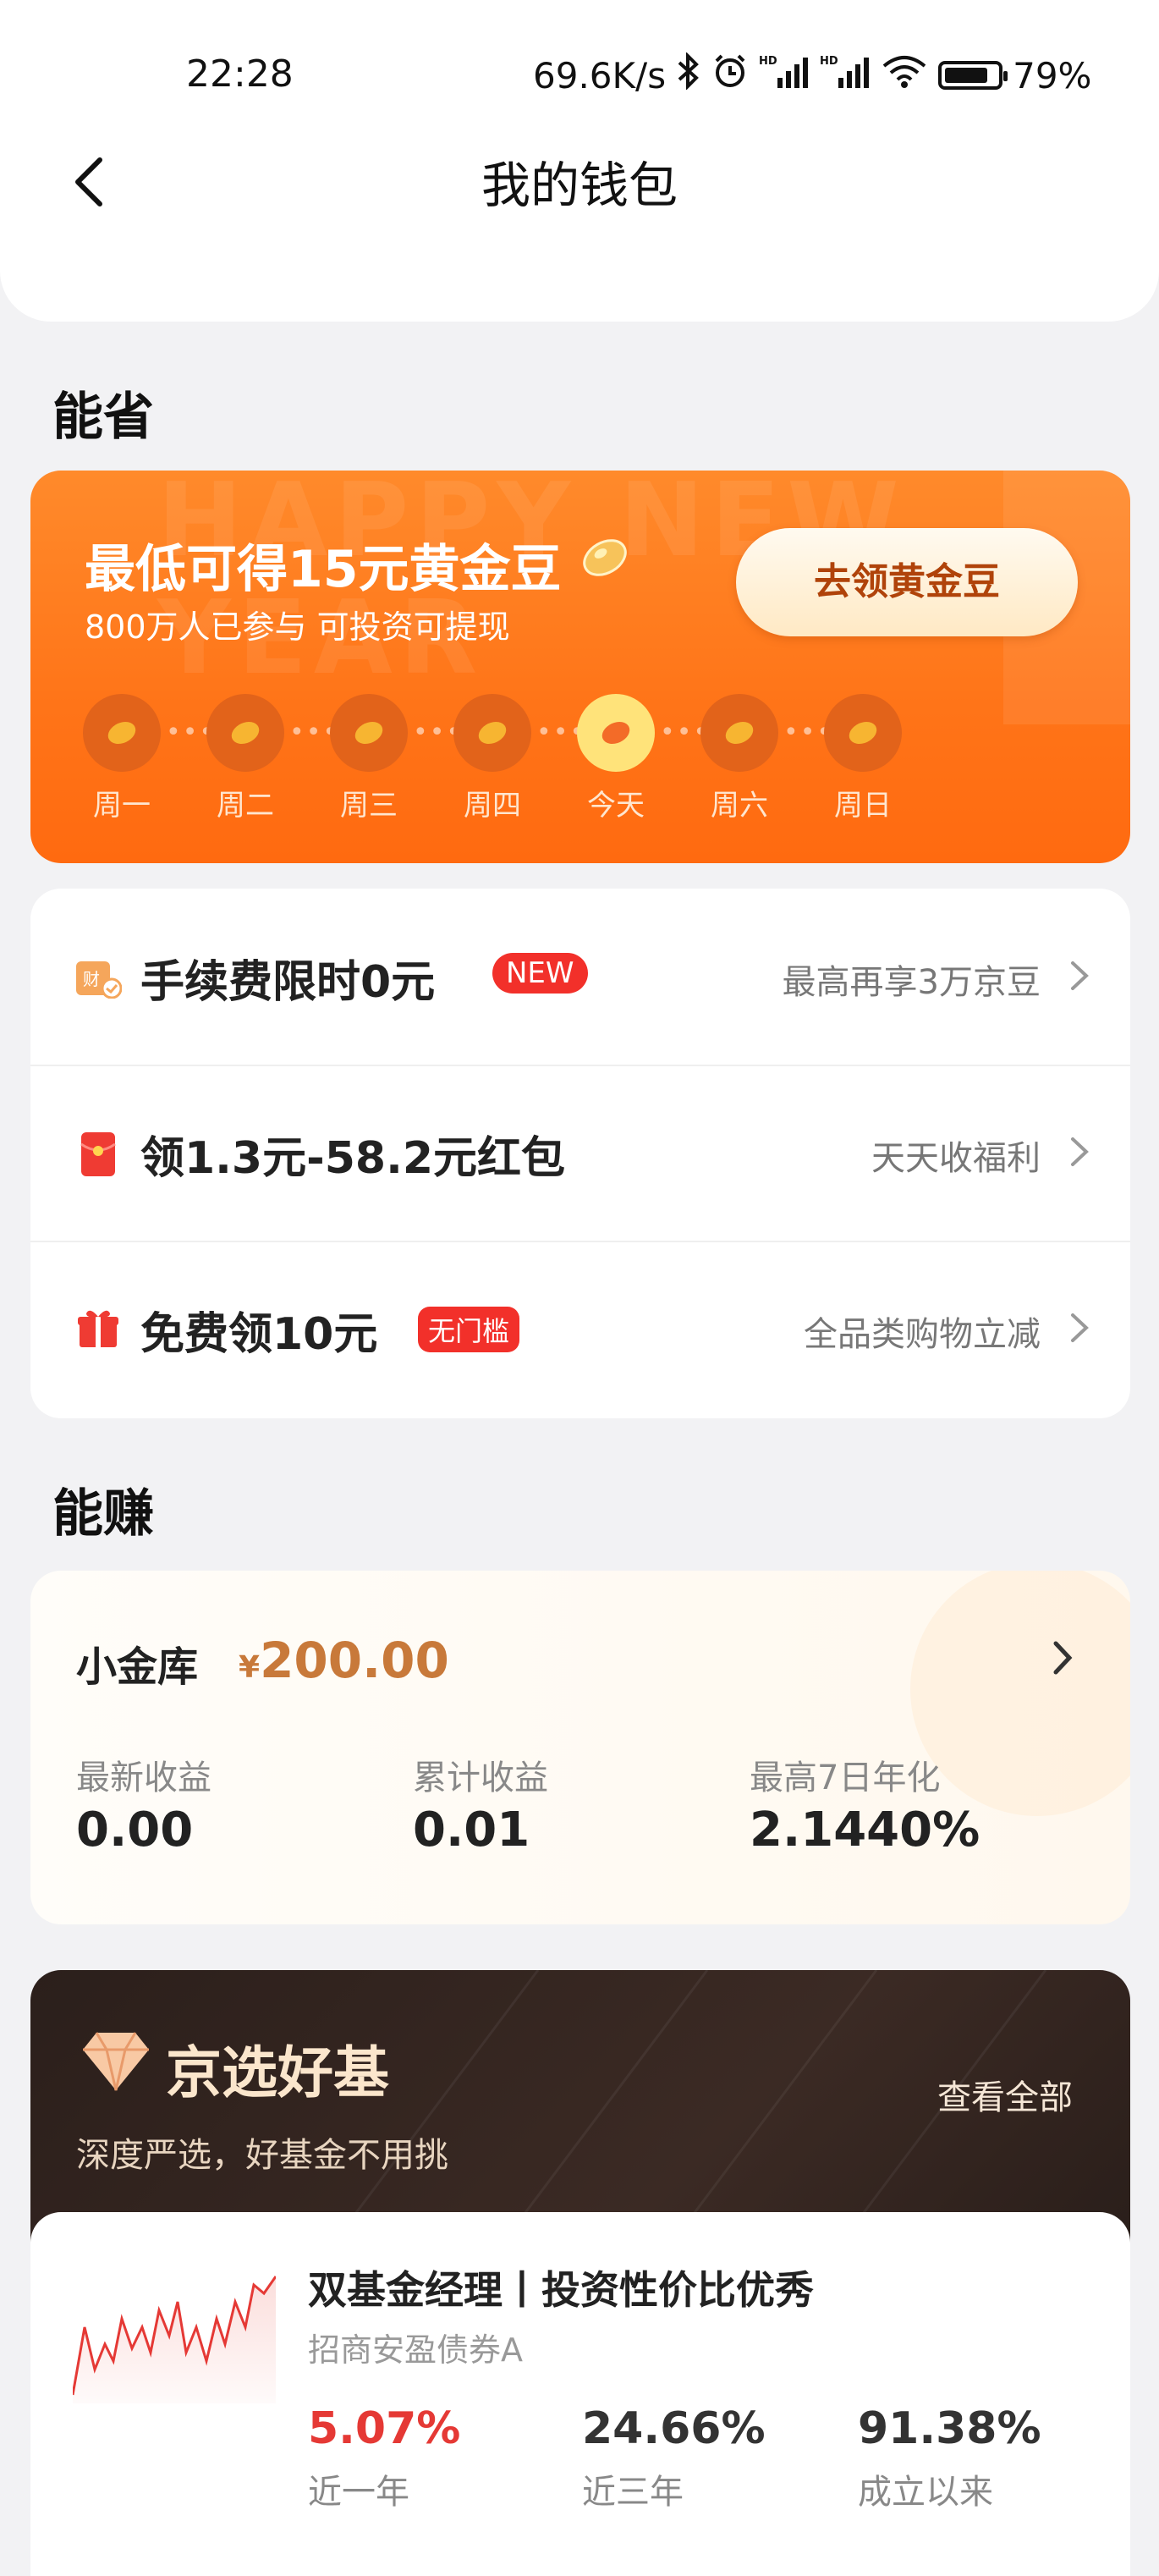 This screenshot has height=2576, width=1159. I want to click on vault-stat-value: 0.01, so click(471, 1830).